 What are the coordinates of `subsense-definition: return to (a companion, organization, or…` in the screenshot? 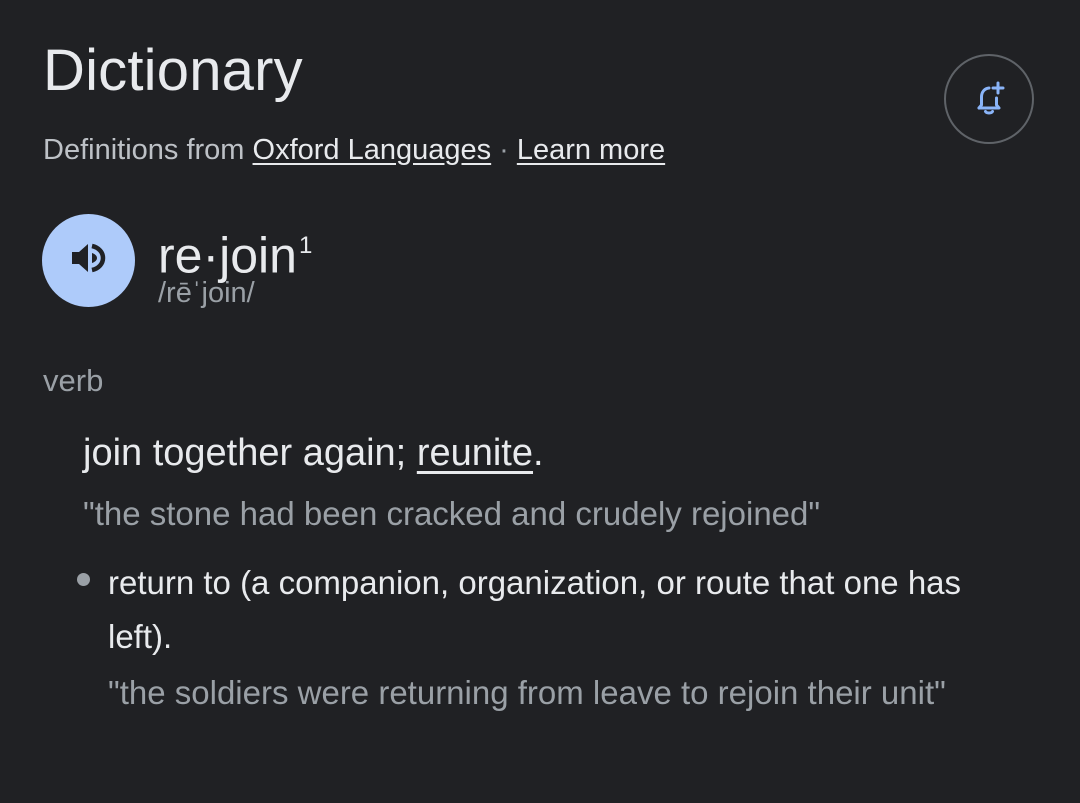 It's located at (535, 609).